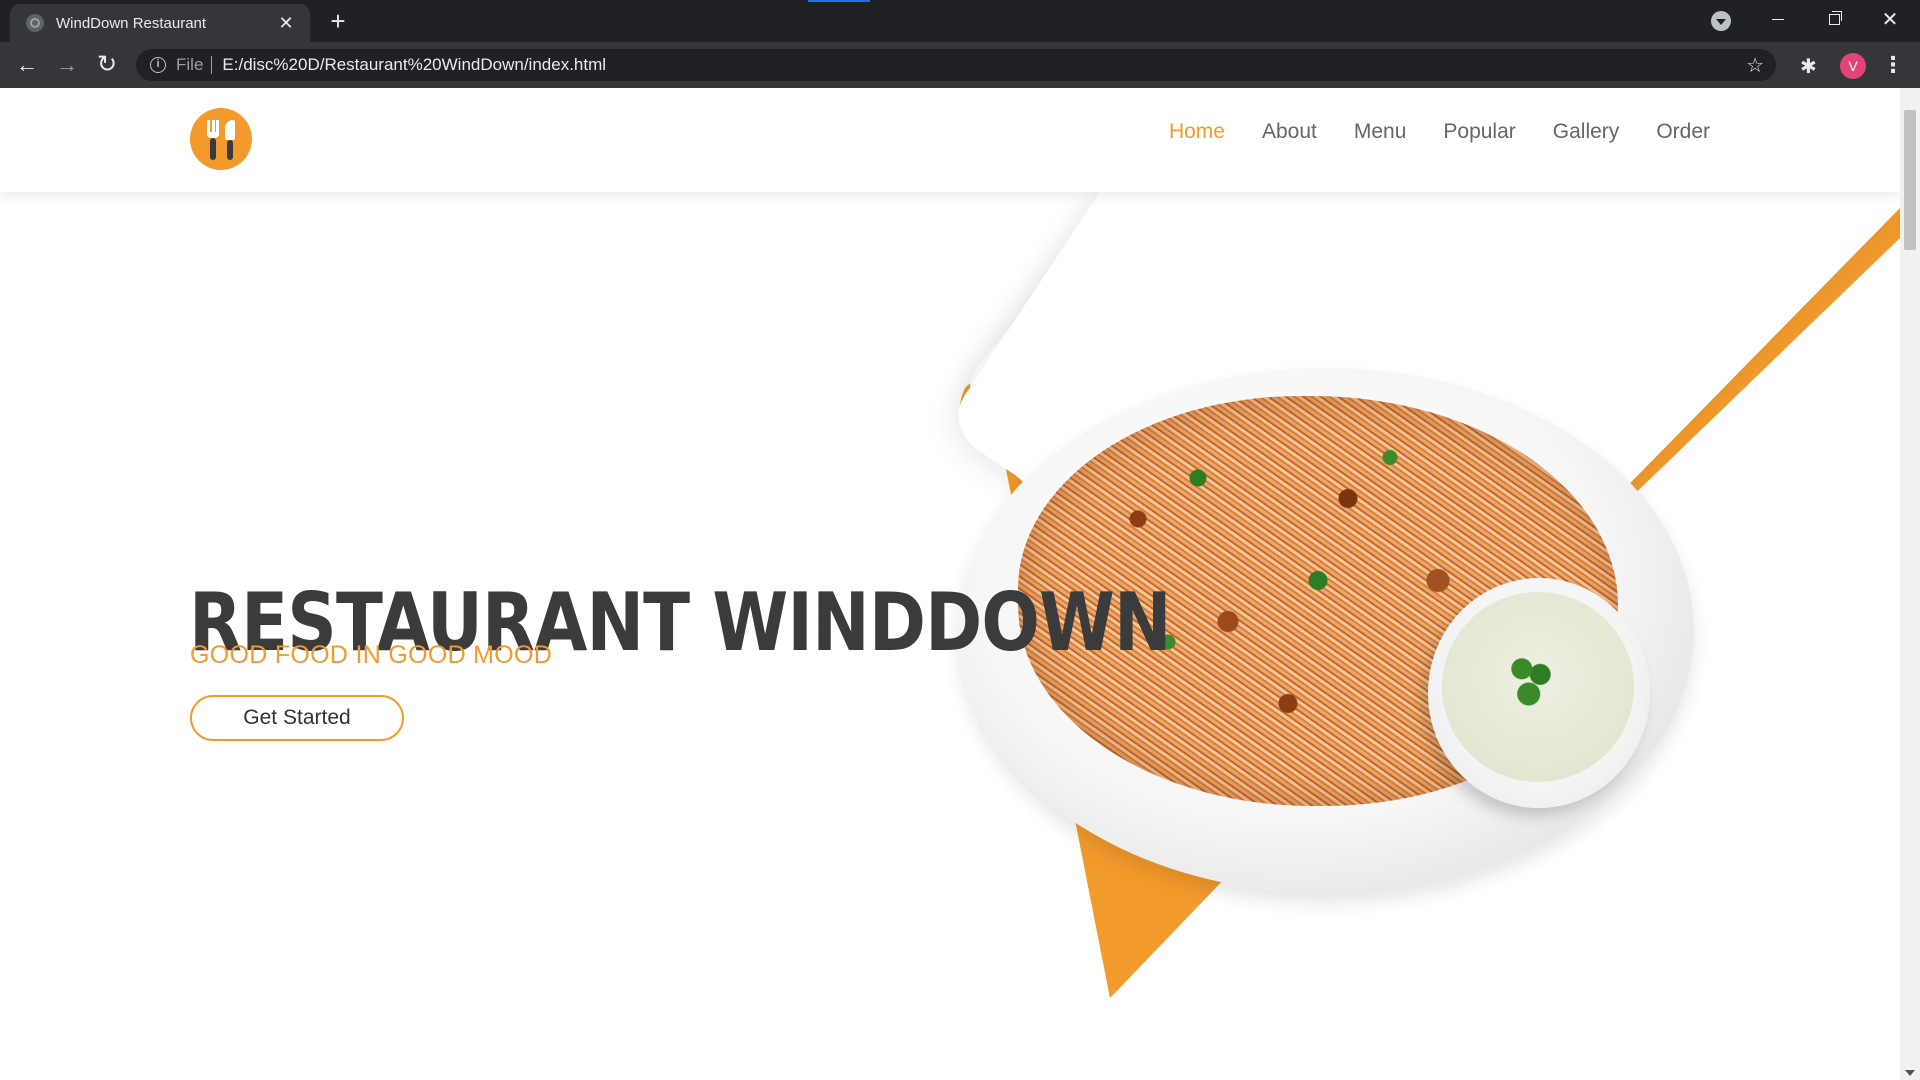 This screenshot has height=1080, width=1920. I want to click on scroll-thumb, so click(1910, 180).